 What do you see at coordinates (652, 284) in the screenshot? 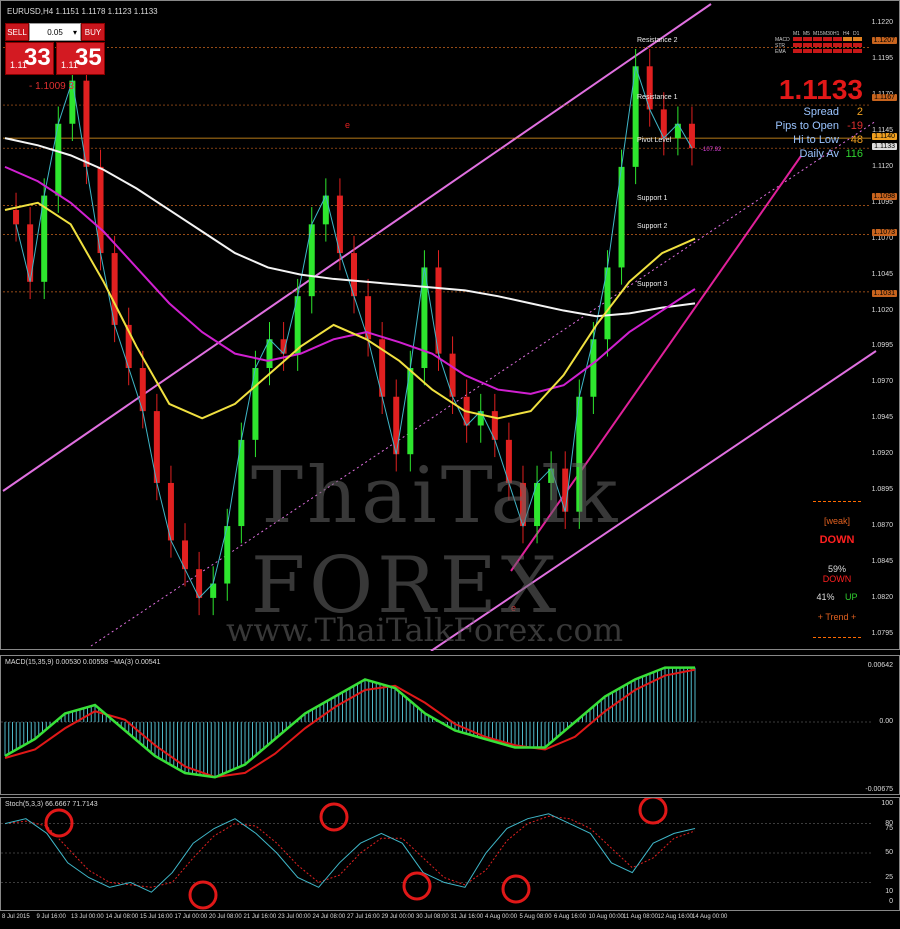
I see `level-label: Support 3` at bounding box center [652, 284].